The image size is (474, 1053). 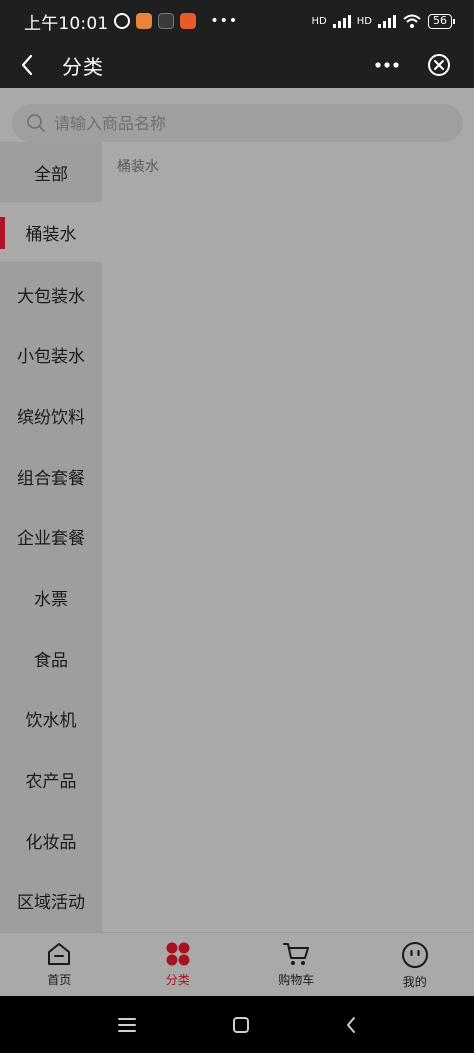 What do you see at coordinates (177, 980) in the screenshot?
I see `tab-label: 分类` at bounding box center [177, 980].